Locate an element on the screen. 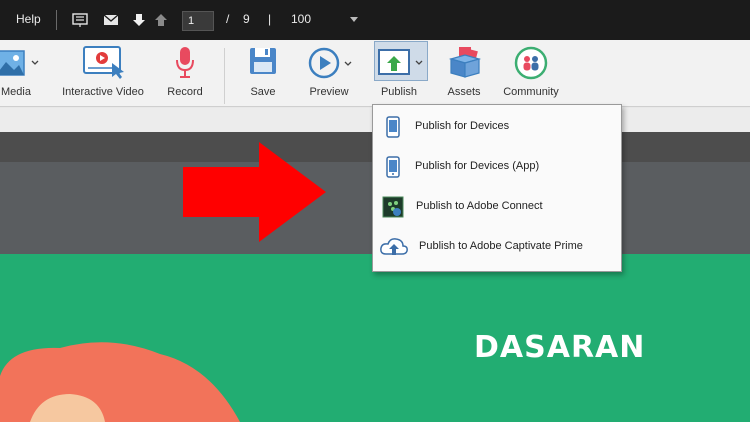 The height and width of the screenshot is (422, 750). assets-button: Assets is located at coordinates (464, 73).